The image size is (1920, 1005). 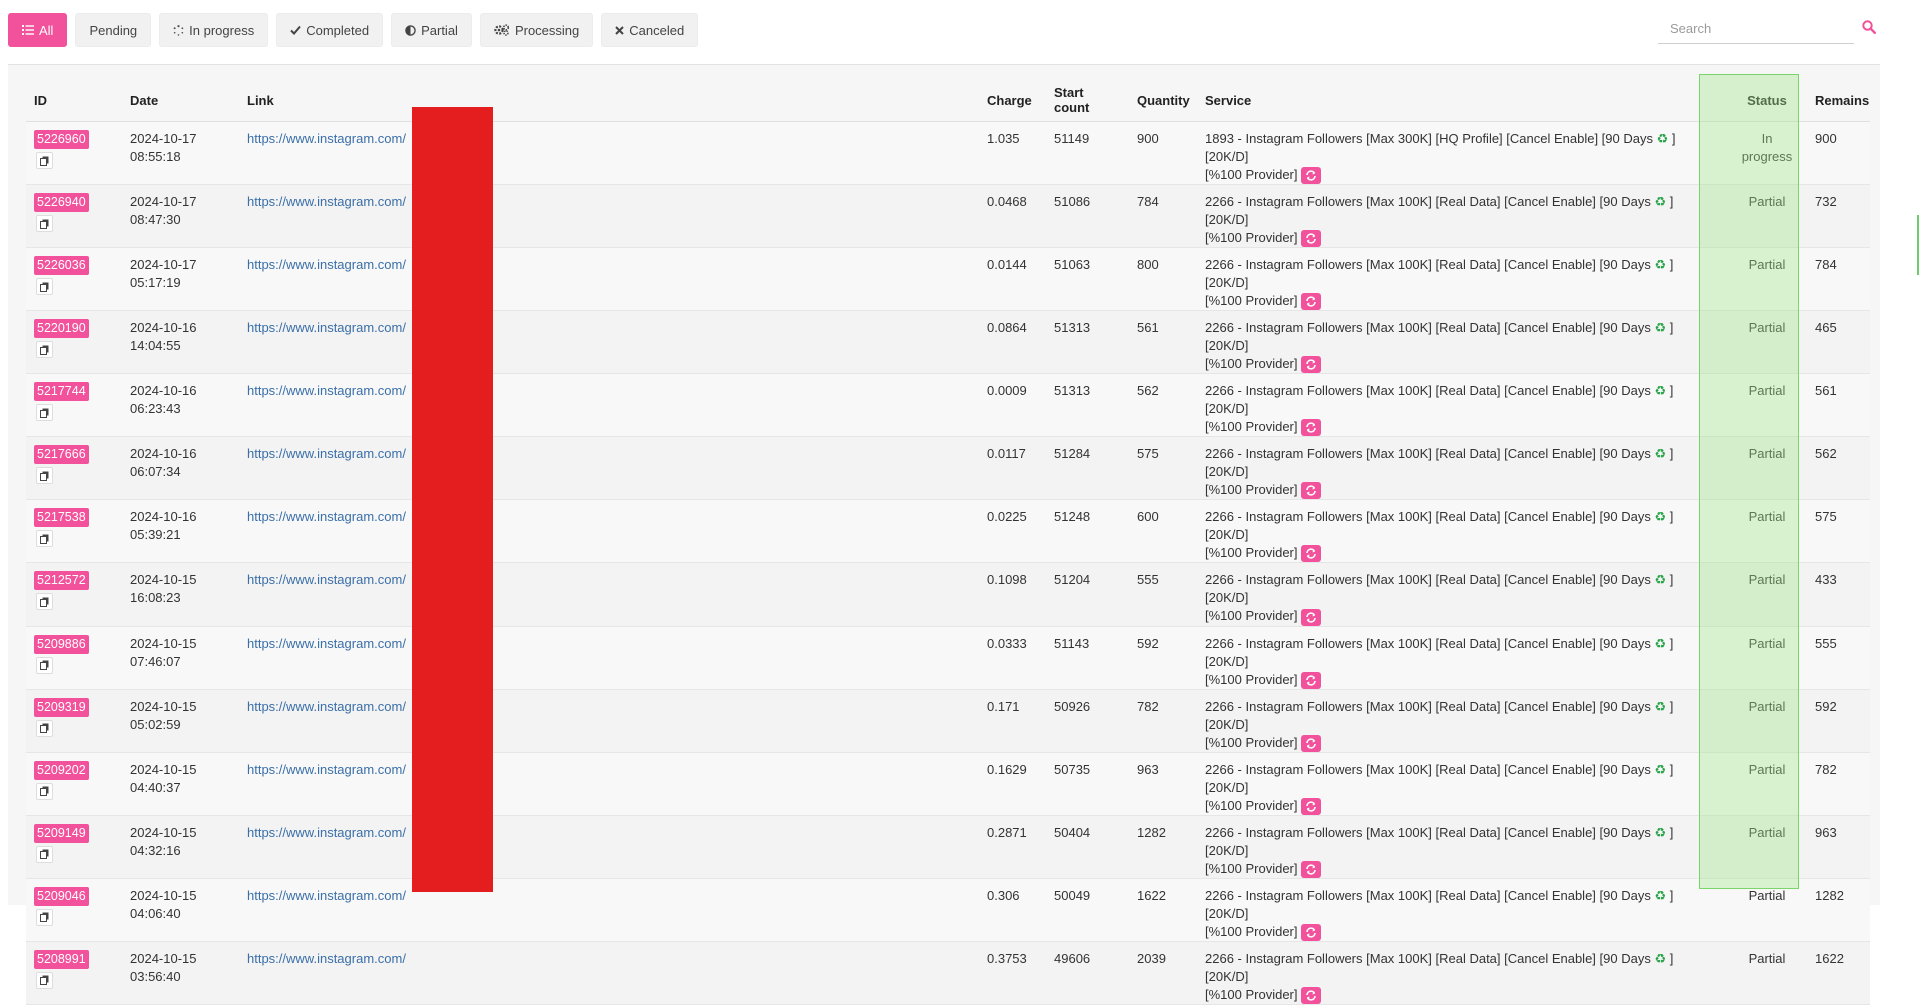 What do you see at coordinates (61, 959) in the screenshot?
I see `order-id-badge: 5208991` at bounding box center [61, 959].